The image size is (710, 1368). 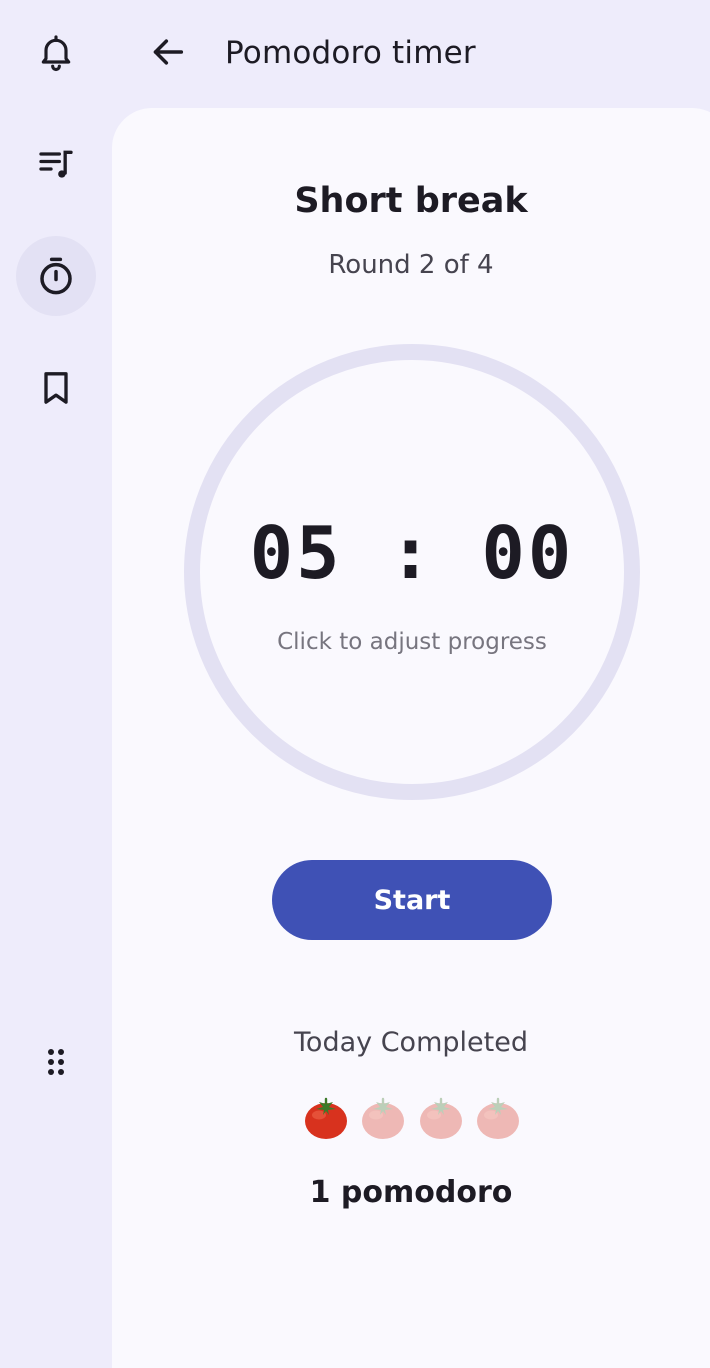 I want to click on nav-playlist, so click(x=56, y=164).